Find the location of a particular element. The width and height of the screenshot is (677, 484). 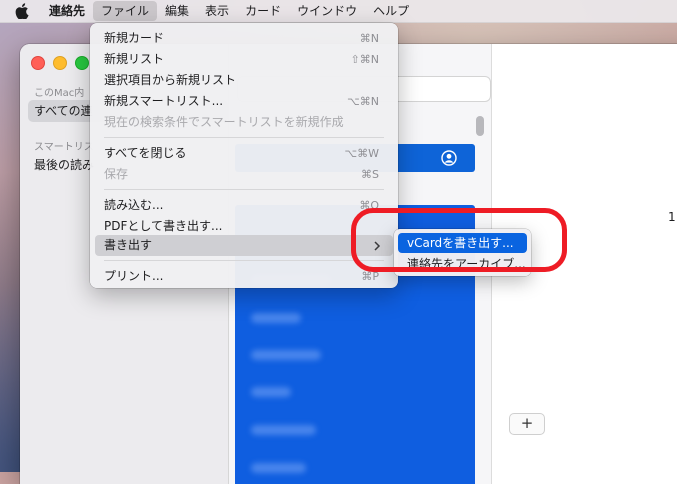

minimize-button is located at coordinates (60, 63).